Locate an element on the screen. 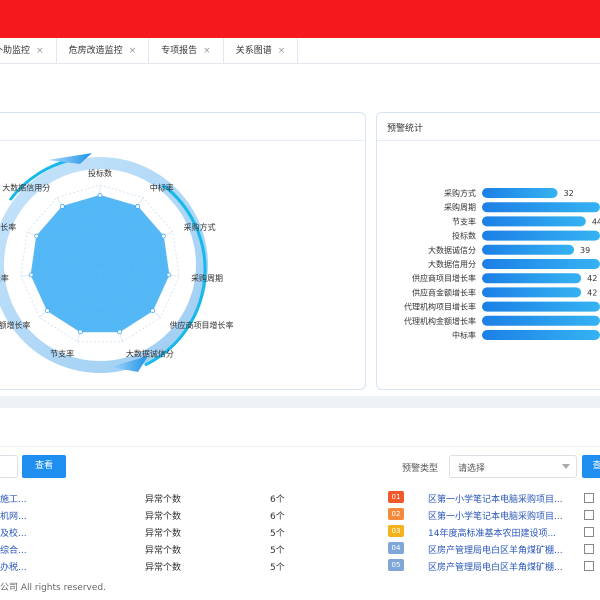 The image size is (600, 600). view-button: 查看 is located at coordinates (44, 466).